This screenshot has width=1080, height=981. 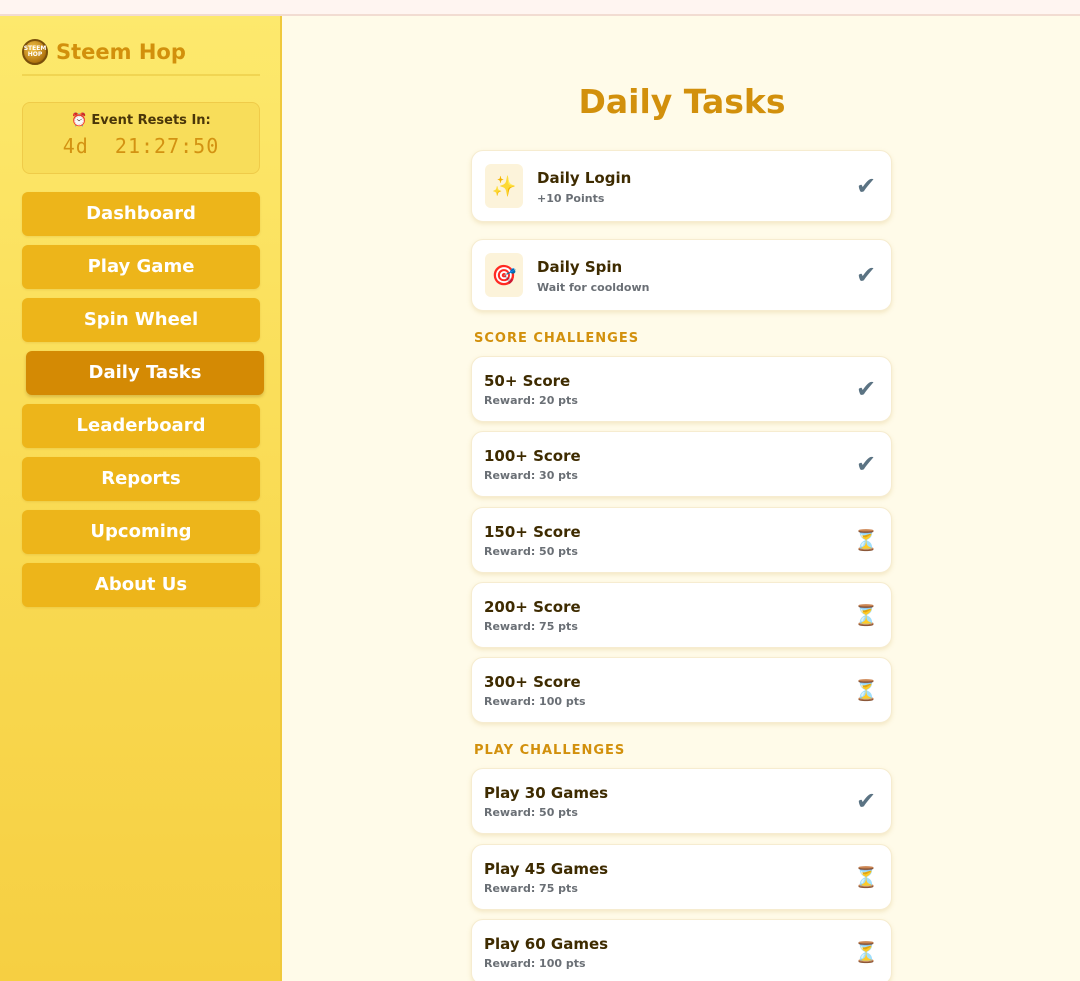 What do you see at coordinates (681, 615) in the screenshot?
I see `challenge-card: 200+ Score Reward: 75 pts ⏳` at bounding box center [681, 615].